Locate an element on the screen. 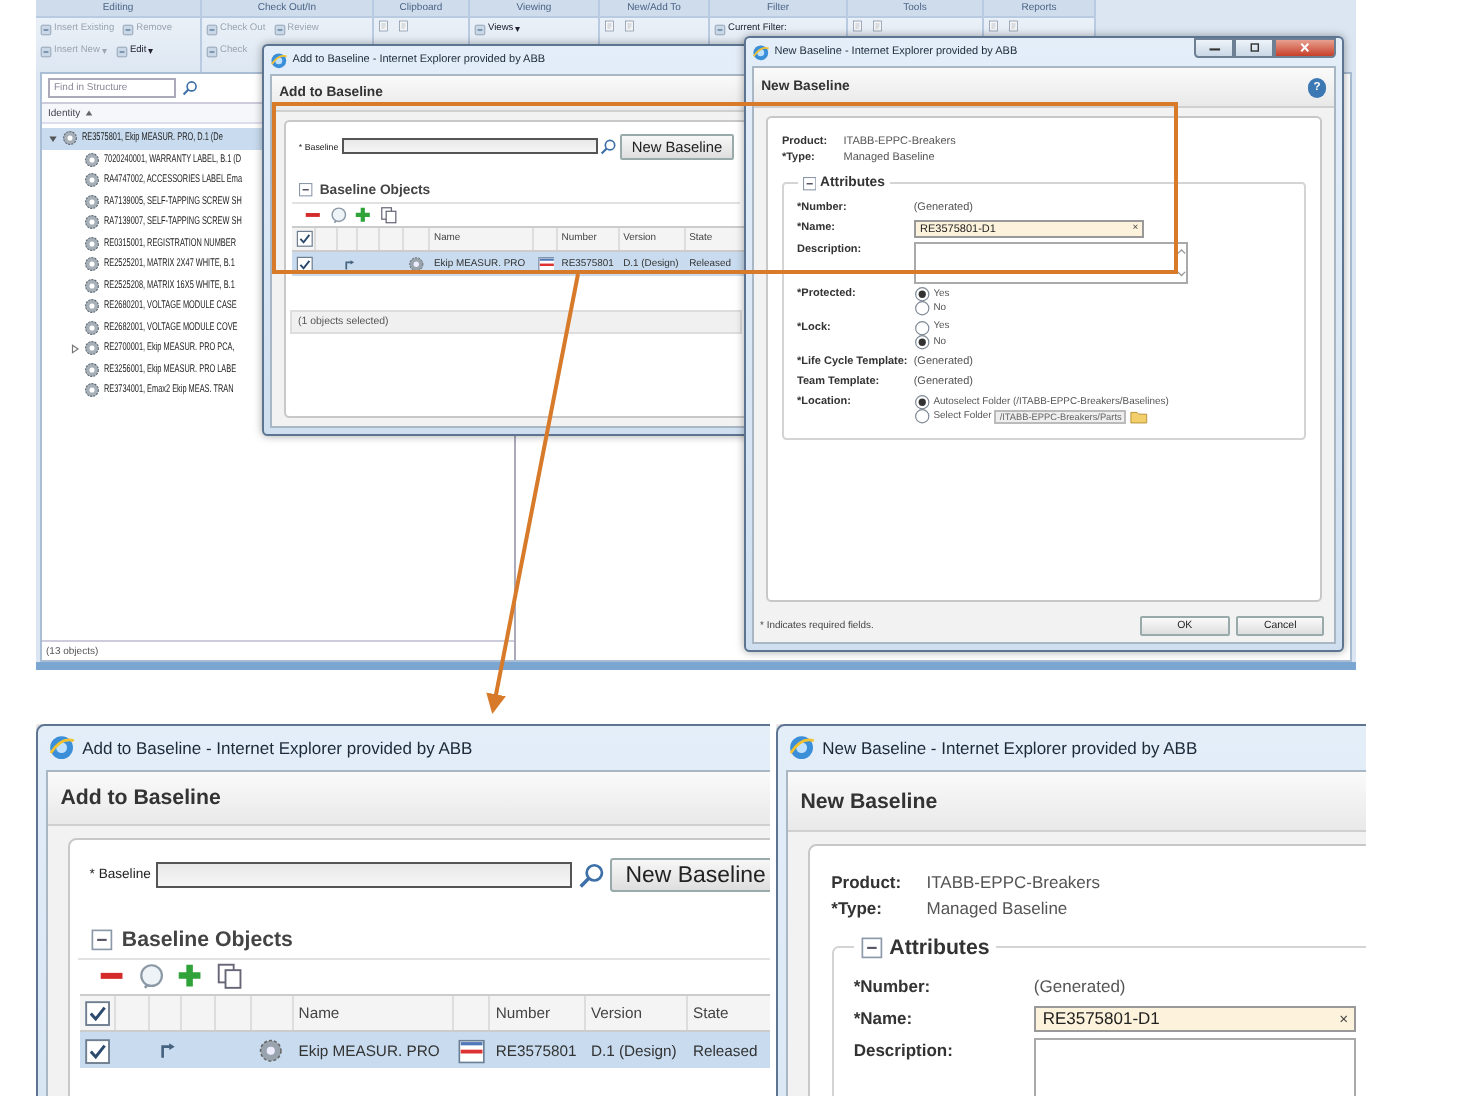  dialog-heading: Add to Baseline is located at coordinates (140, 797).